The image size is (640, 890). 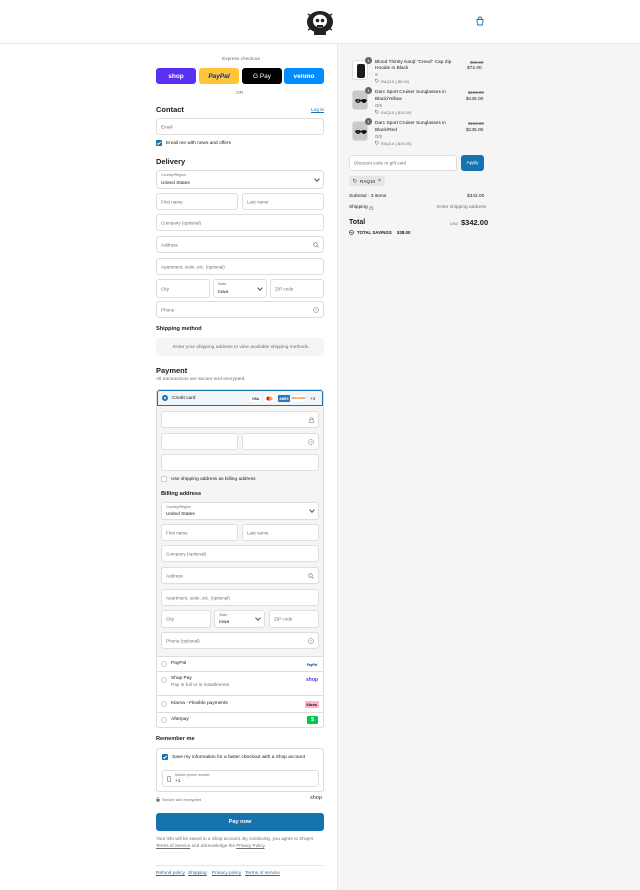 What do you see at coordinates (410, 92) in the screenshot?
I see `product-name: Darc Sport Cruiser Sunglasses in` at bounding box center [410, 92].